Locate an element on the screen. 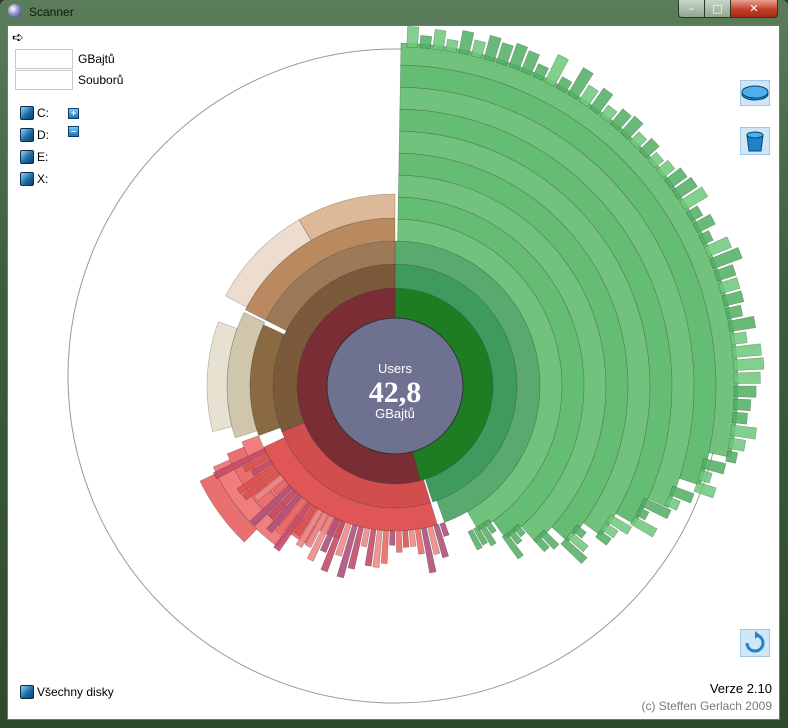  drive-x: X: is located at coordinates (34, 179).